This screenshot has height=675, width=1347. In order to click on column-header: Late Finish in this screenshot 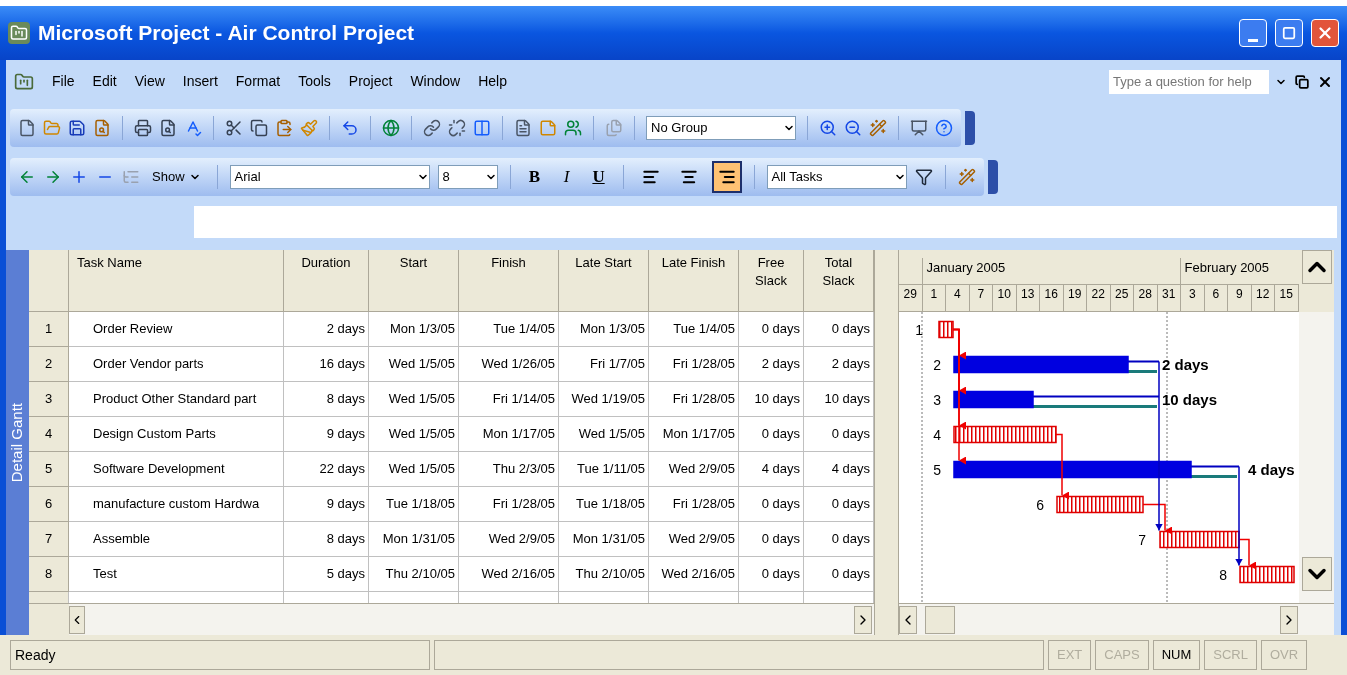, I will do `click(694, 281)`.